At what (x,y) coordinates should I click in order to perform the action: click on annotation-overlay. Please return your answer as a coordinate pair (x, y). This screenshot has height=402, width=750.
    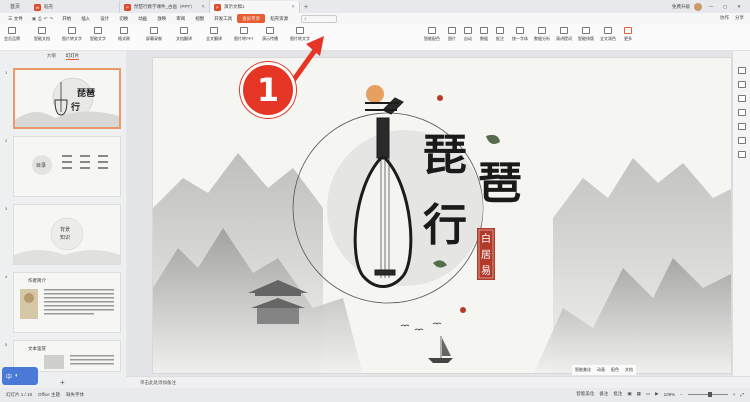
    Looking at the image, I should click on (305, 61).